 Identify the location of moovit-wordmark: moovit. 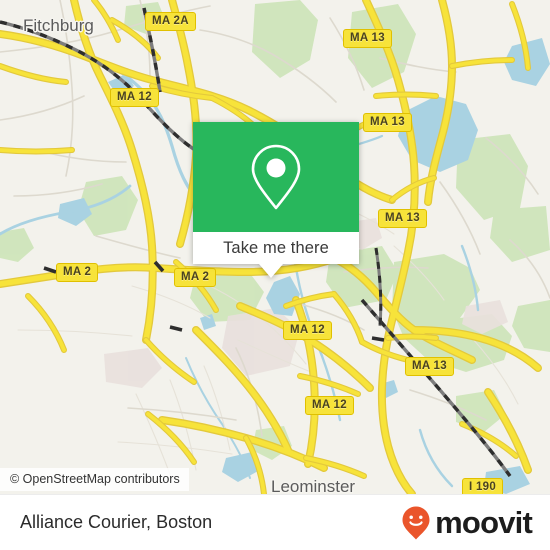
(484, 522).